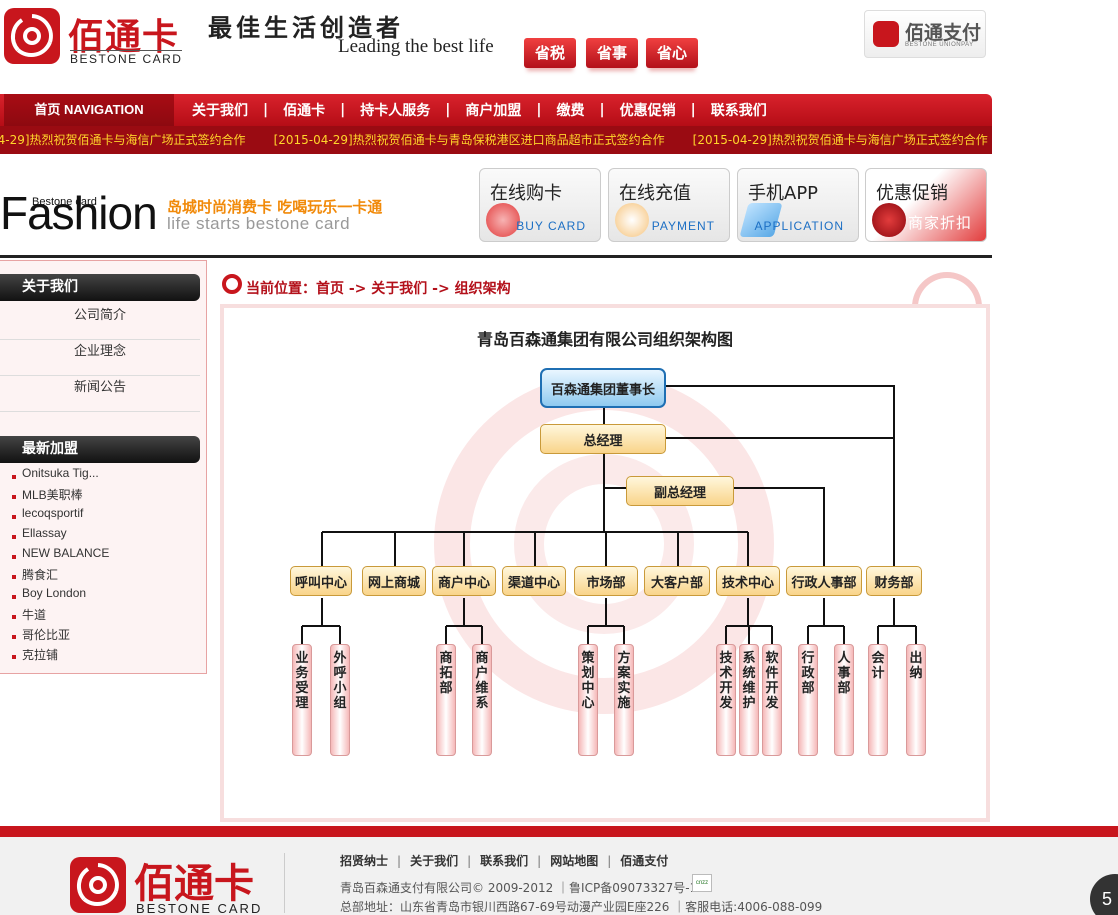 The image size is (1118, 915). I want to click on promo-subtitle: 商家折扣, so click(939, 223).